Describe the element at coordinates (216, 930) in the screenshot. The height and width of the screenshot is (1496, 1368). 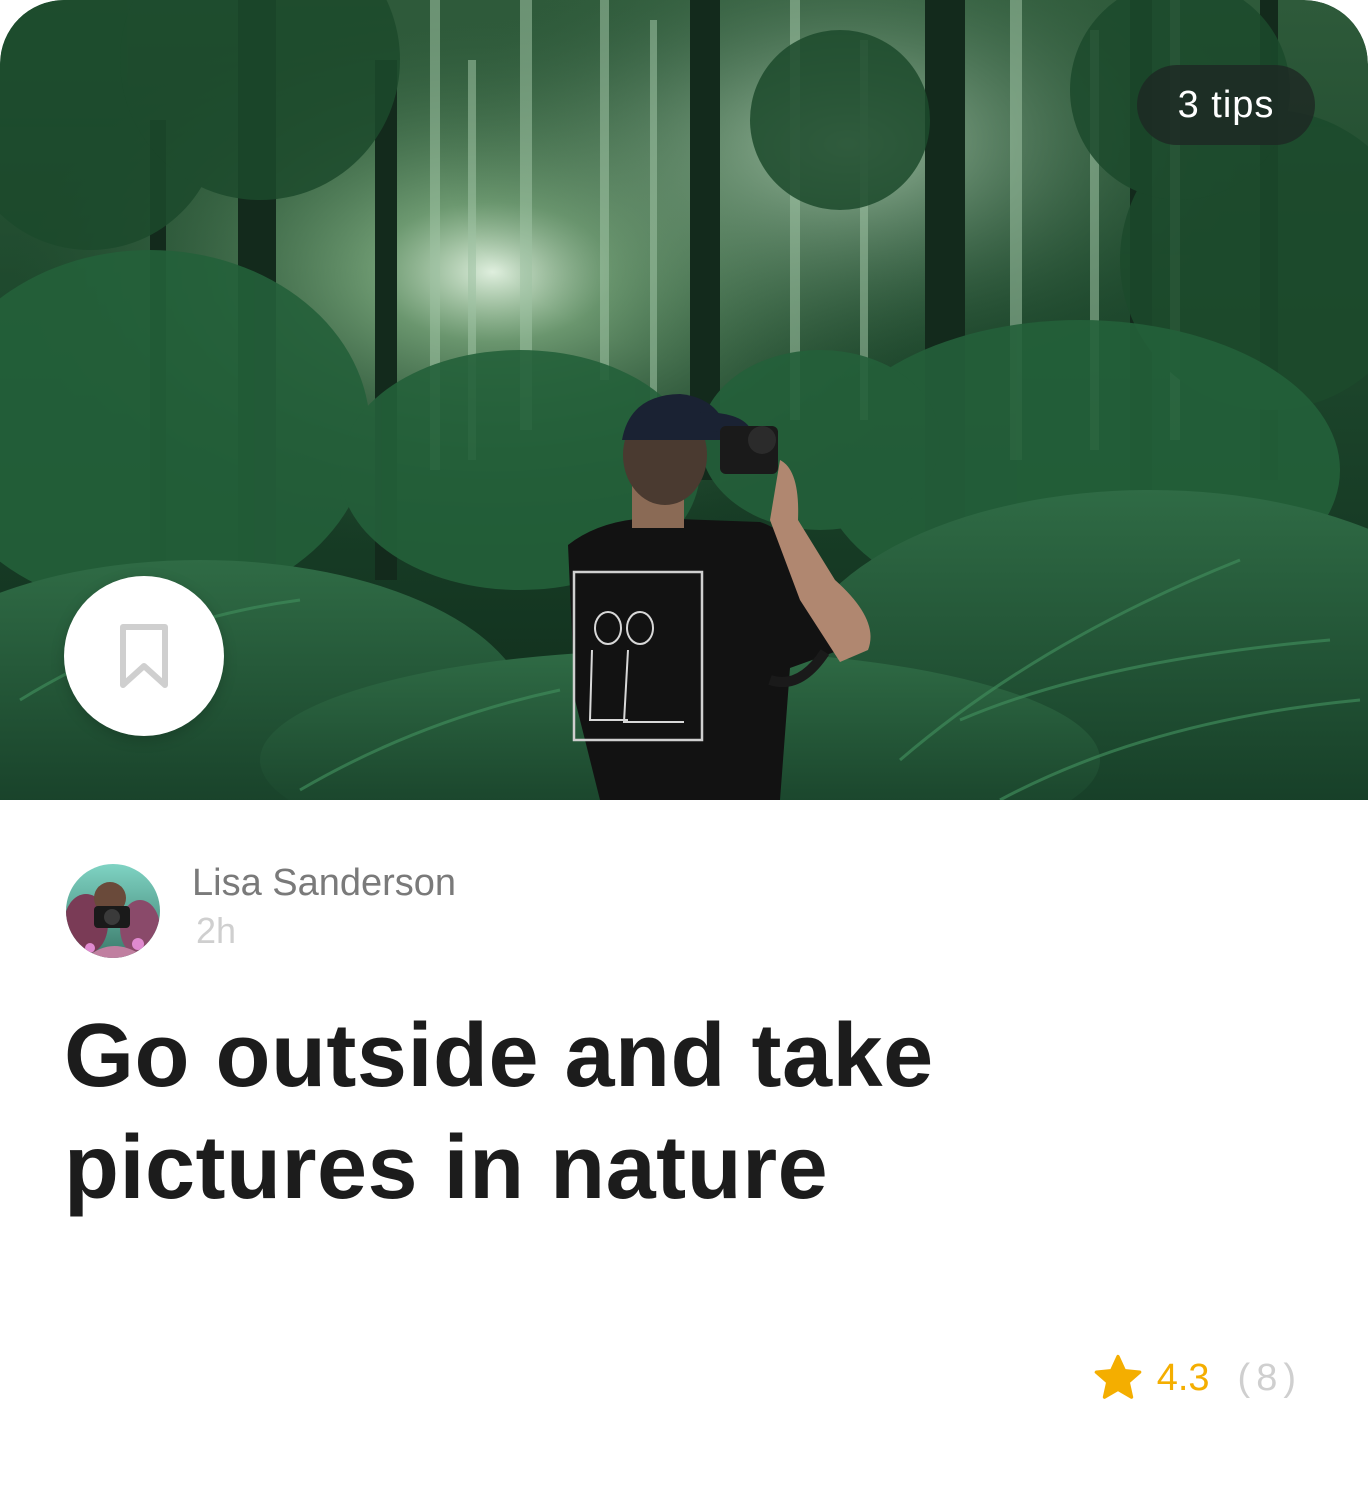
I see `post-timestamp: 2h` at that location.